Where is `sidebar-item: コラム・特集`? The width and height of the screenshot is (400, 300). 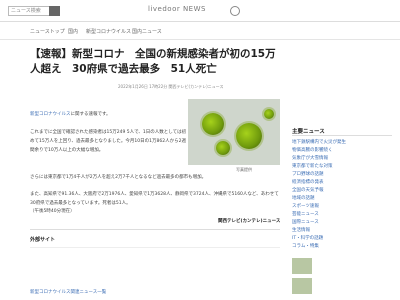 sidebar-item: コラム・特集 is located at coordinates (342, 247).